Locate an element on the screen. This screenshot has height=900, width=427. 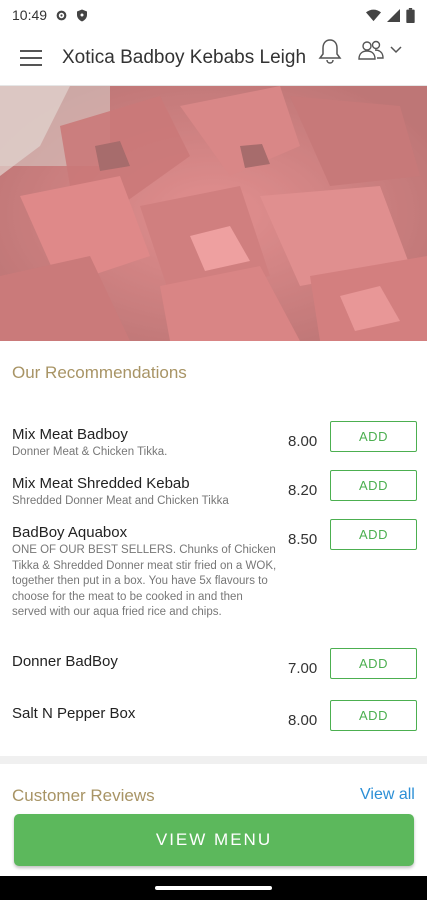
wifi-icon is located at coordinates (373, 15).